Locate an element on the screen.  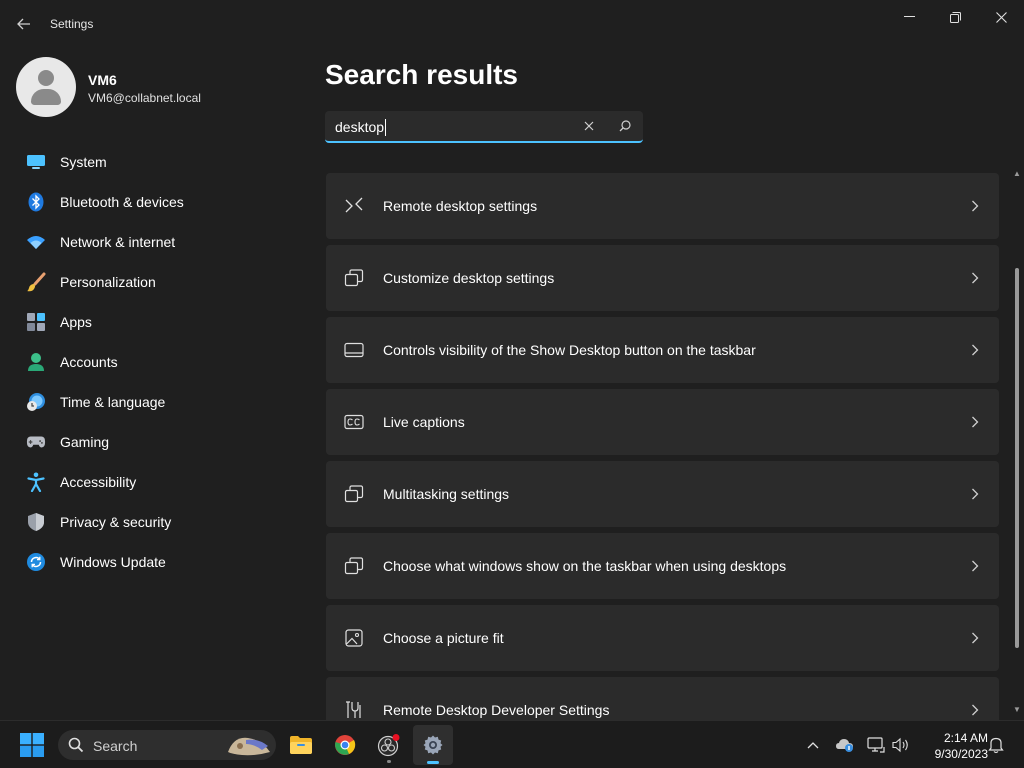
search-input-value: desktop is located at coordinates (361, 127).